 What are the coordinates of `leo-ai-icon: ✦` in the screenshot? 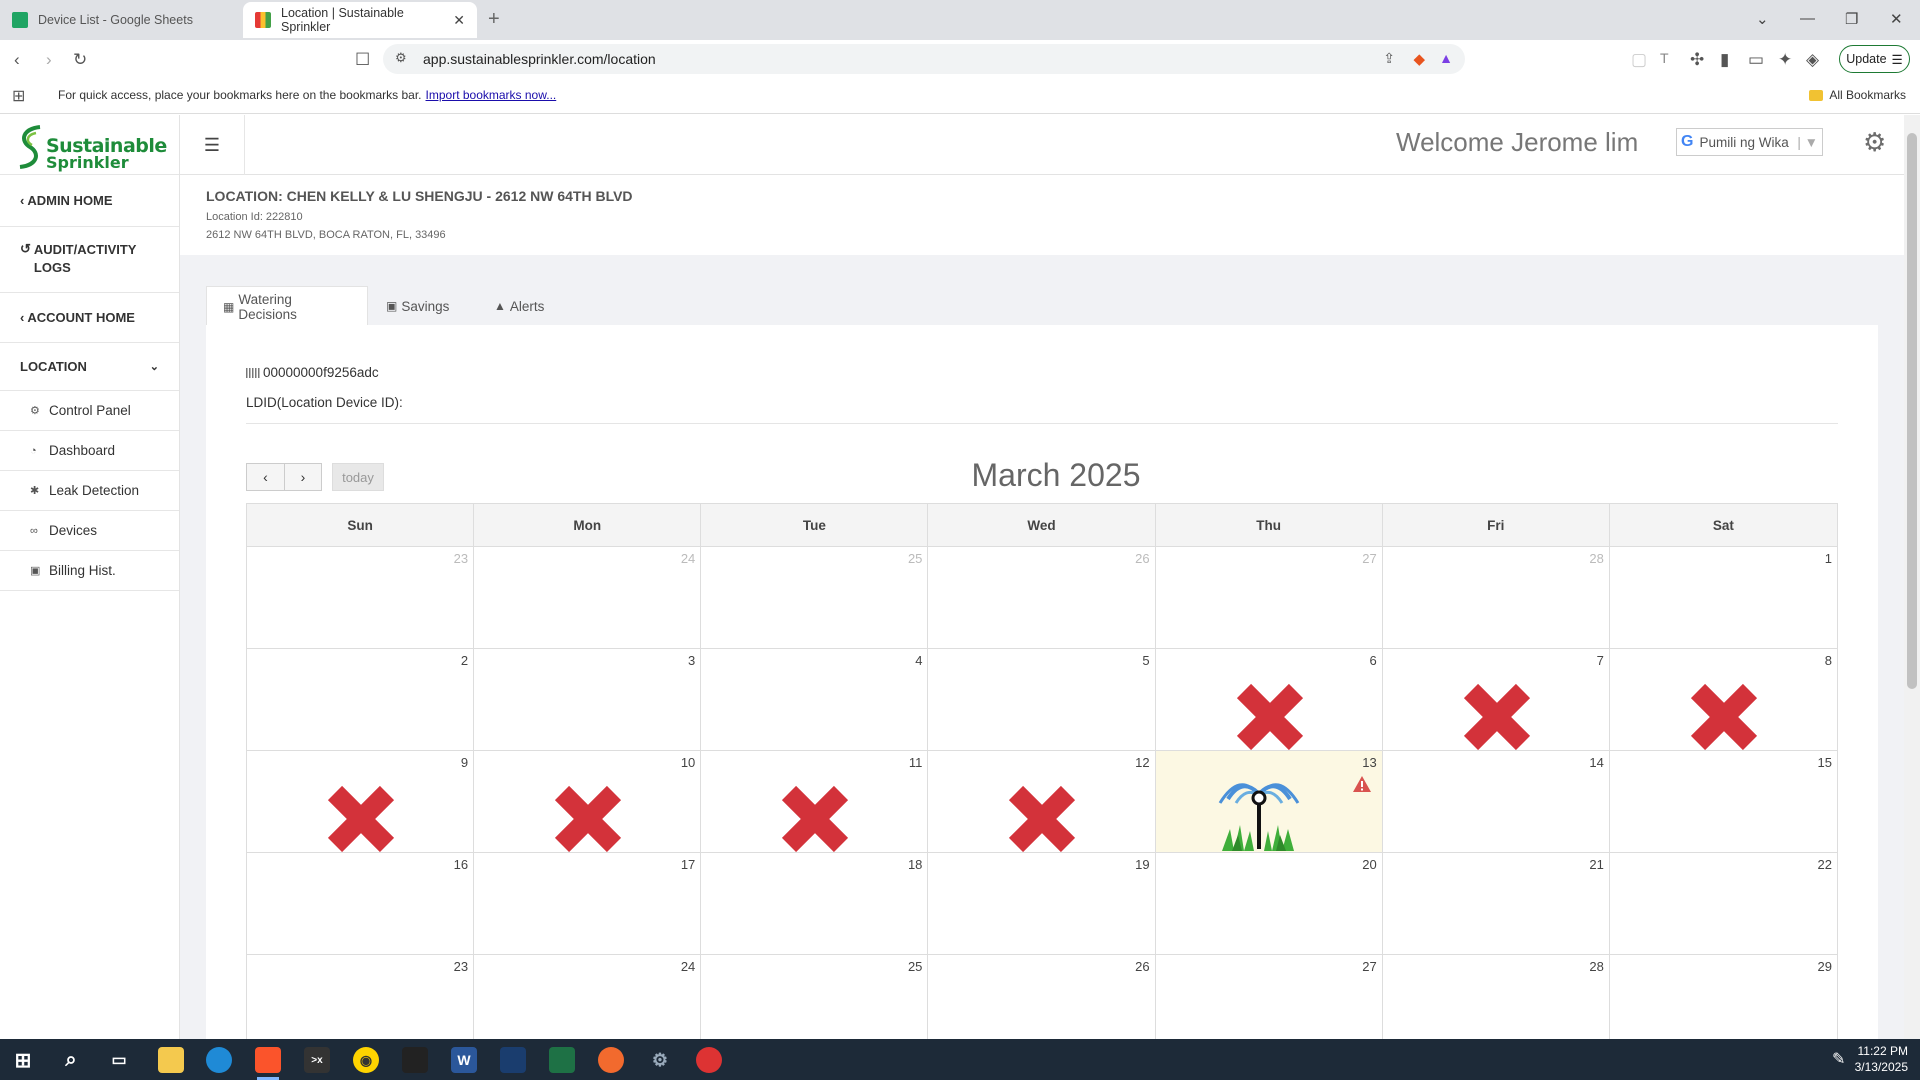 It's located at (1785, 60).